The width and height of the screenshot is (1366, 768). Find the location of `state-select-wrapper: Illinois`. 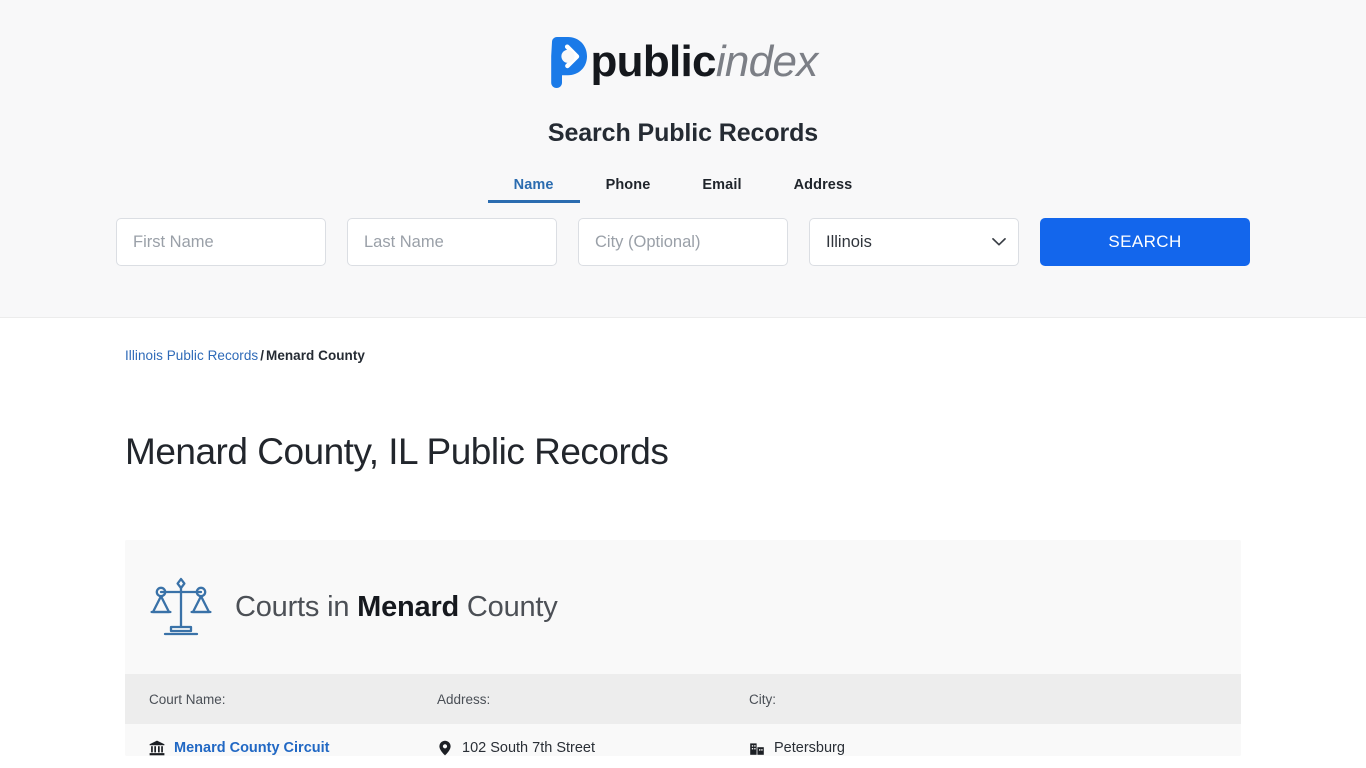

state-select-wrapper: Illinois is located at coordinates (914, 242).